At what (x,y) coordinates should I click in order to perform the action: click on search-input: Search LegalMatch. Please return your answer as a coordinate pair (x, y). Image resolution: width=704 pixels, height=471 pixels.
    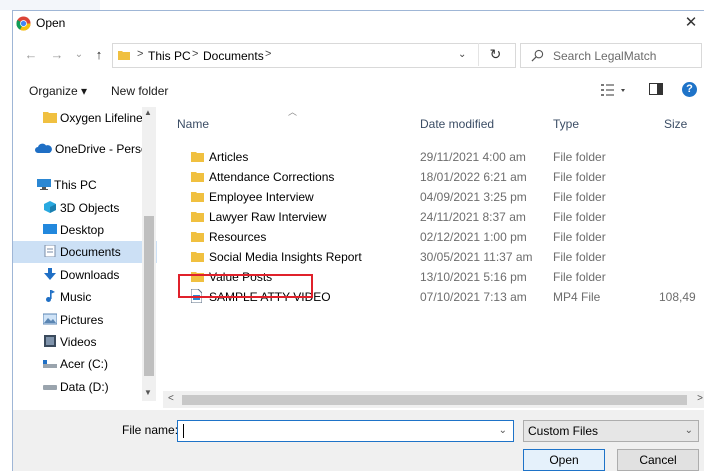
    Looking at the image, I should click on (604, 56).